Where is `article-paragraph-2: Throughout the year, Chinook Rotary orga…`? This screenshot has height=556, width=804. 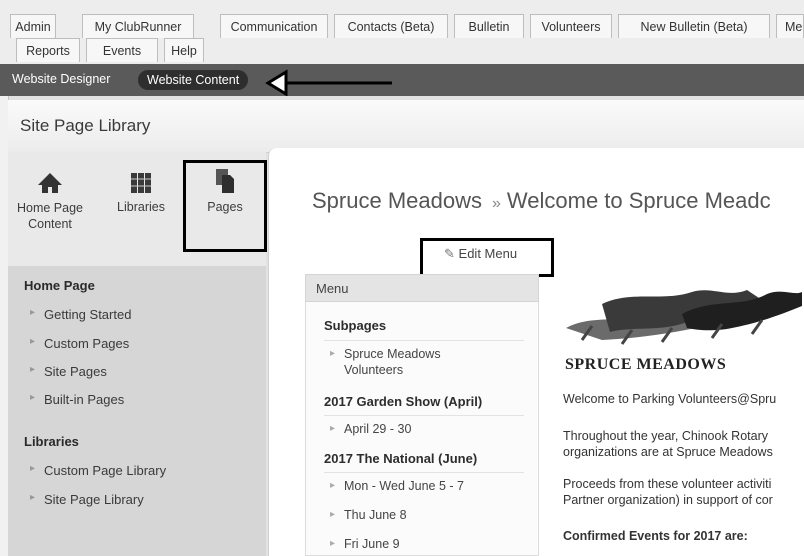
article-paragraph-2: Throughout the year, Chinook Rotary orga… is located at coordinates (668, 444).